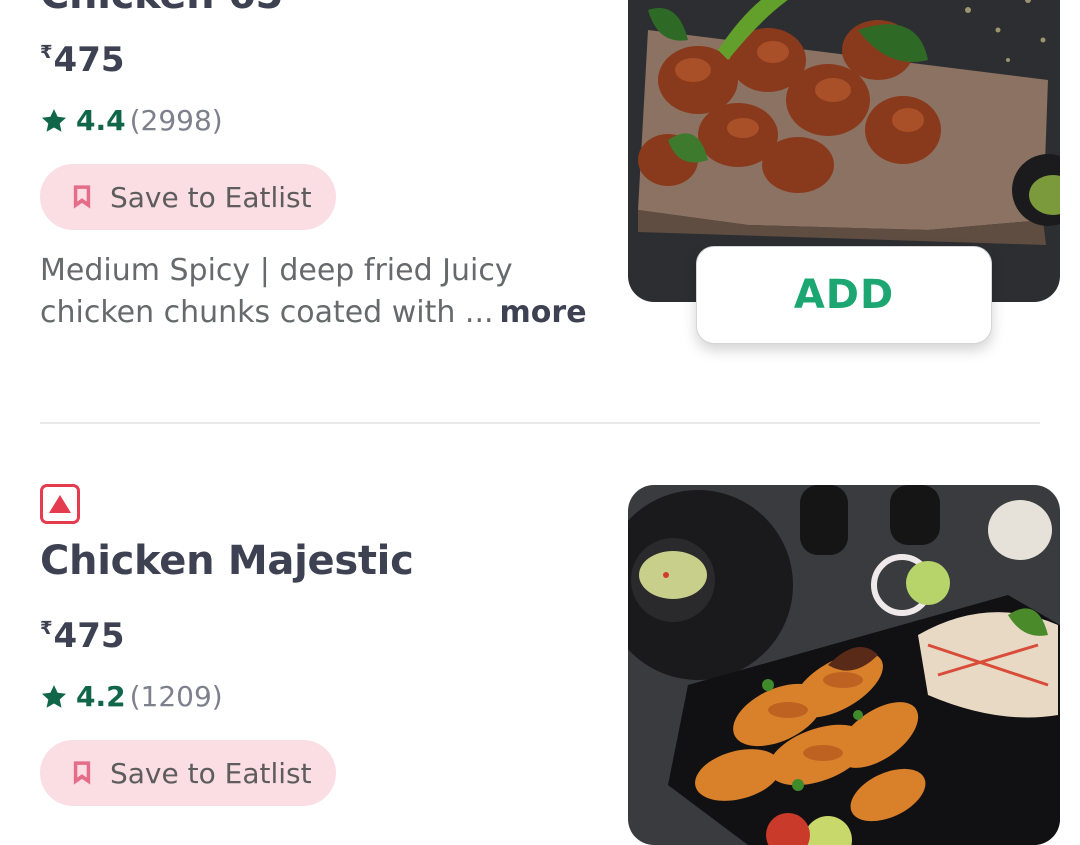 This screenshot has width=1080, height=845. What do you see at coordinates (543, 312) in the screenshot?
I see `more-link: more` at bounding box center [543, 312].